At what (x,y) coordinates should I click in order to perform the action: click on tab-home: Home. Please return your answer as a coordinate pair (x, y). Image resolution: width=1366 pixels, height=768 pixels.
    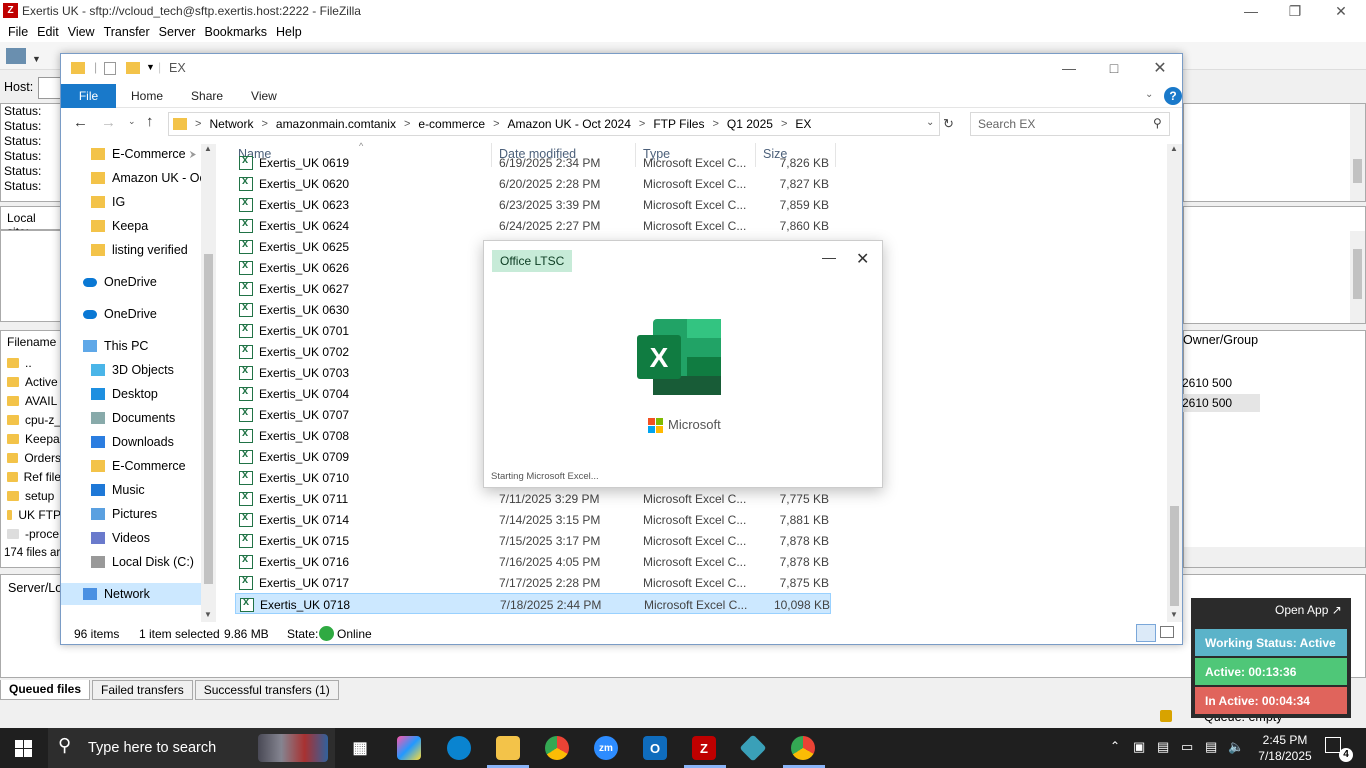
    Looking at the image, I should click on (146, 96).